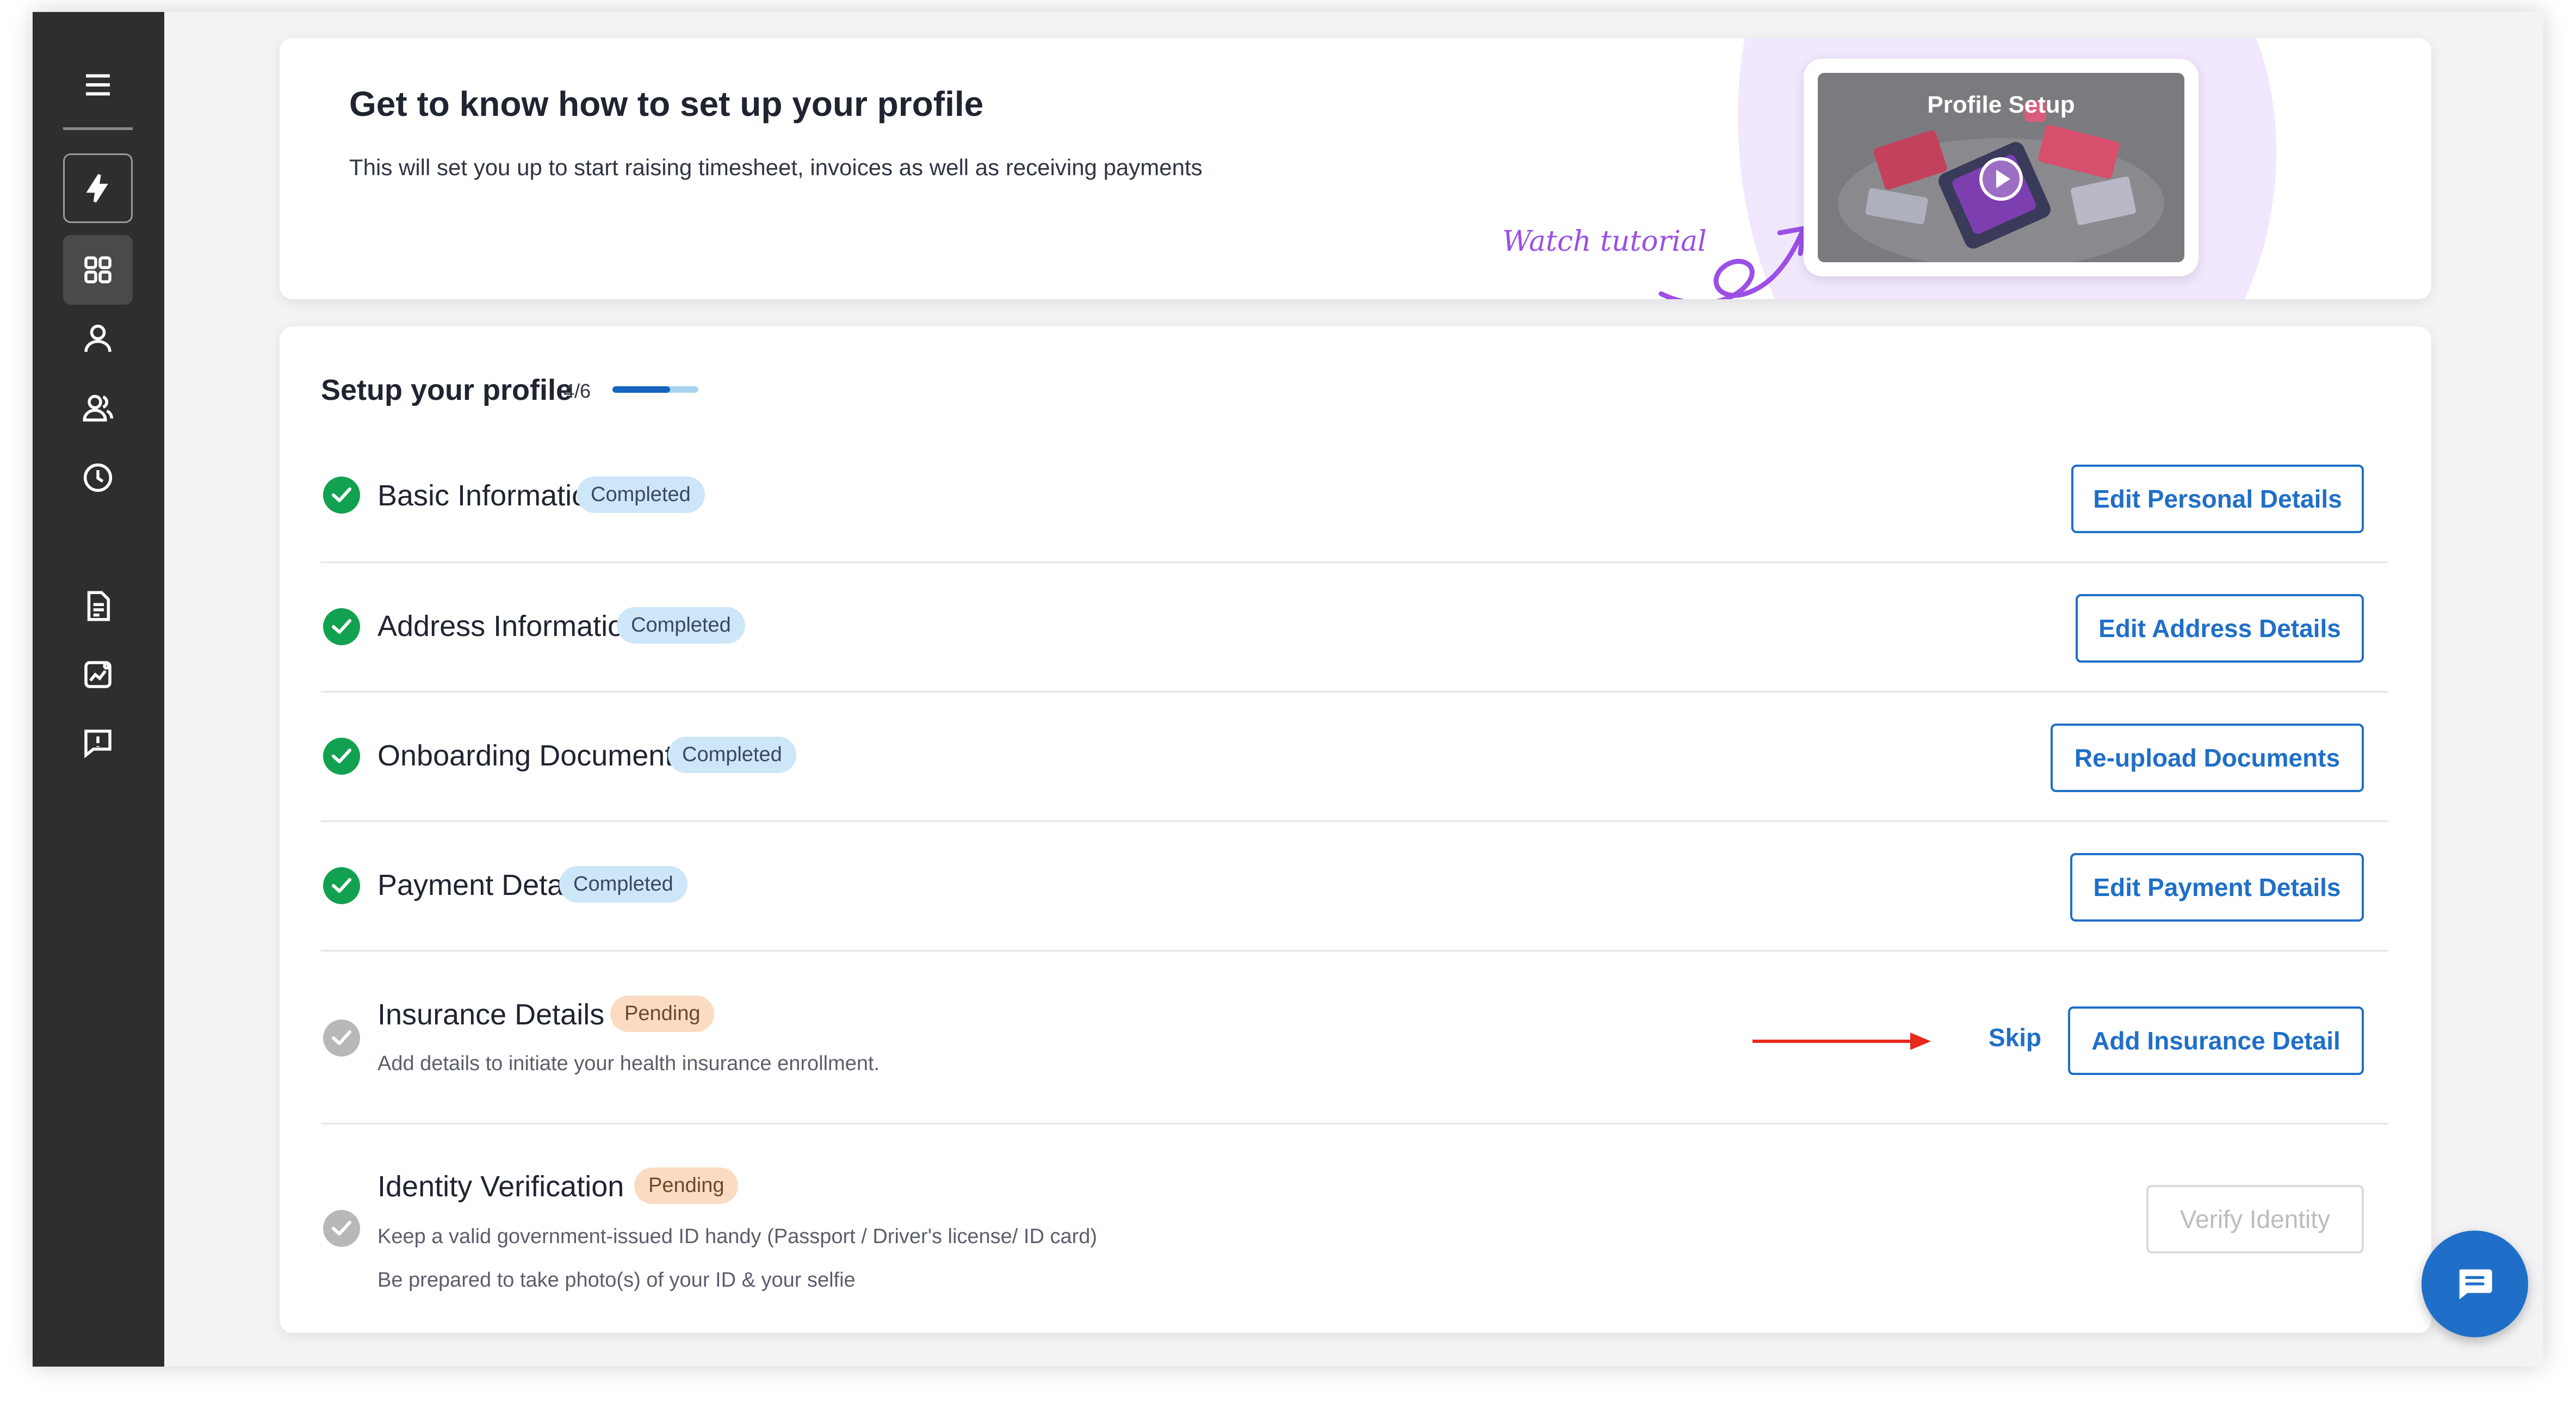 This screenshot has height=1421, width=2576. I want to click on curly-arrow-icon, so click(1732, 262).